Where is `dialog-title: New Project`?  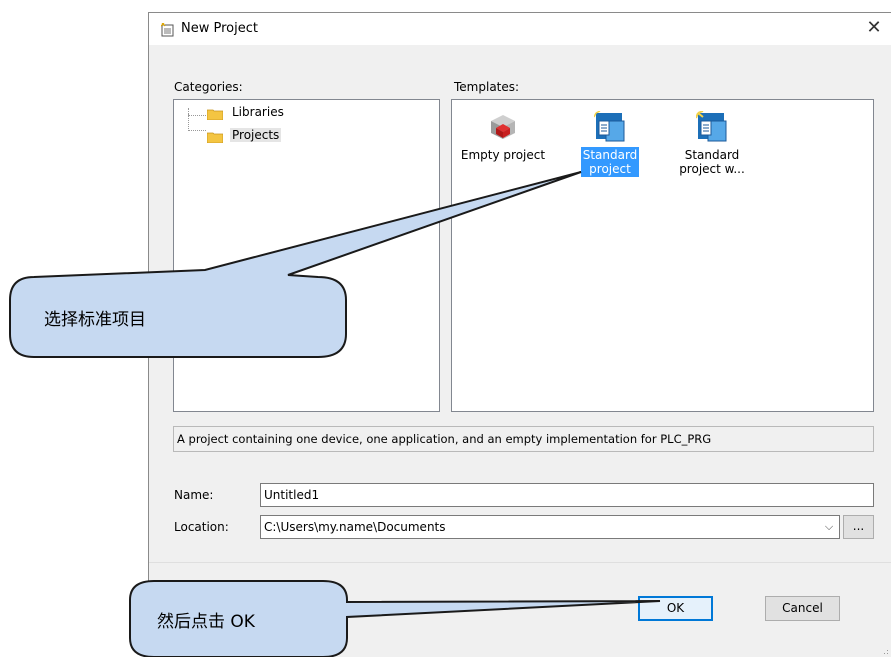
dialog-title: New Project is located at coordinates (219, 28).